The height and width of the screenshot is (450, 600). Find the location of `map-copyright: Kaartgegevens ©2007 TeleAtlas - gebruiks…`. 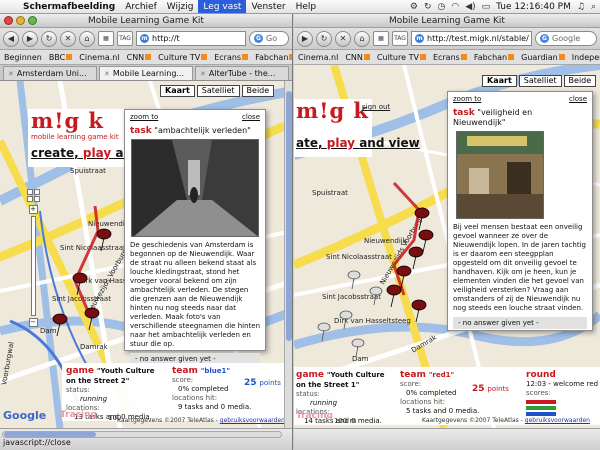

map-copyright: Kaartgegevens ©2007 TeleAtlas - gebruiks… is located at coordinates (201, 420).